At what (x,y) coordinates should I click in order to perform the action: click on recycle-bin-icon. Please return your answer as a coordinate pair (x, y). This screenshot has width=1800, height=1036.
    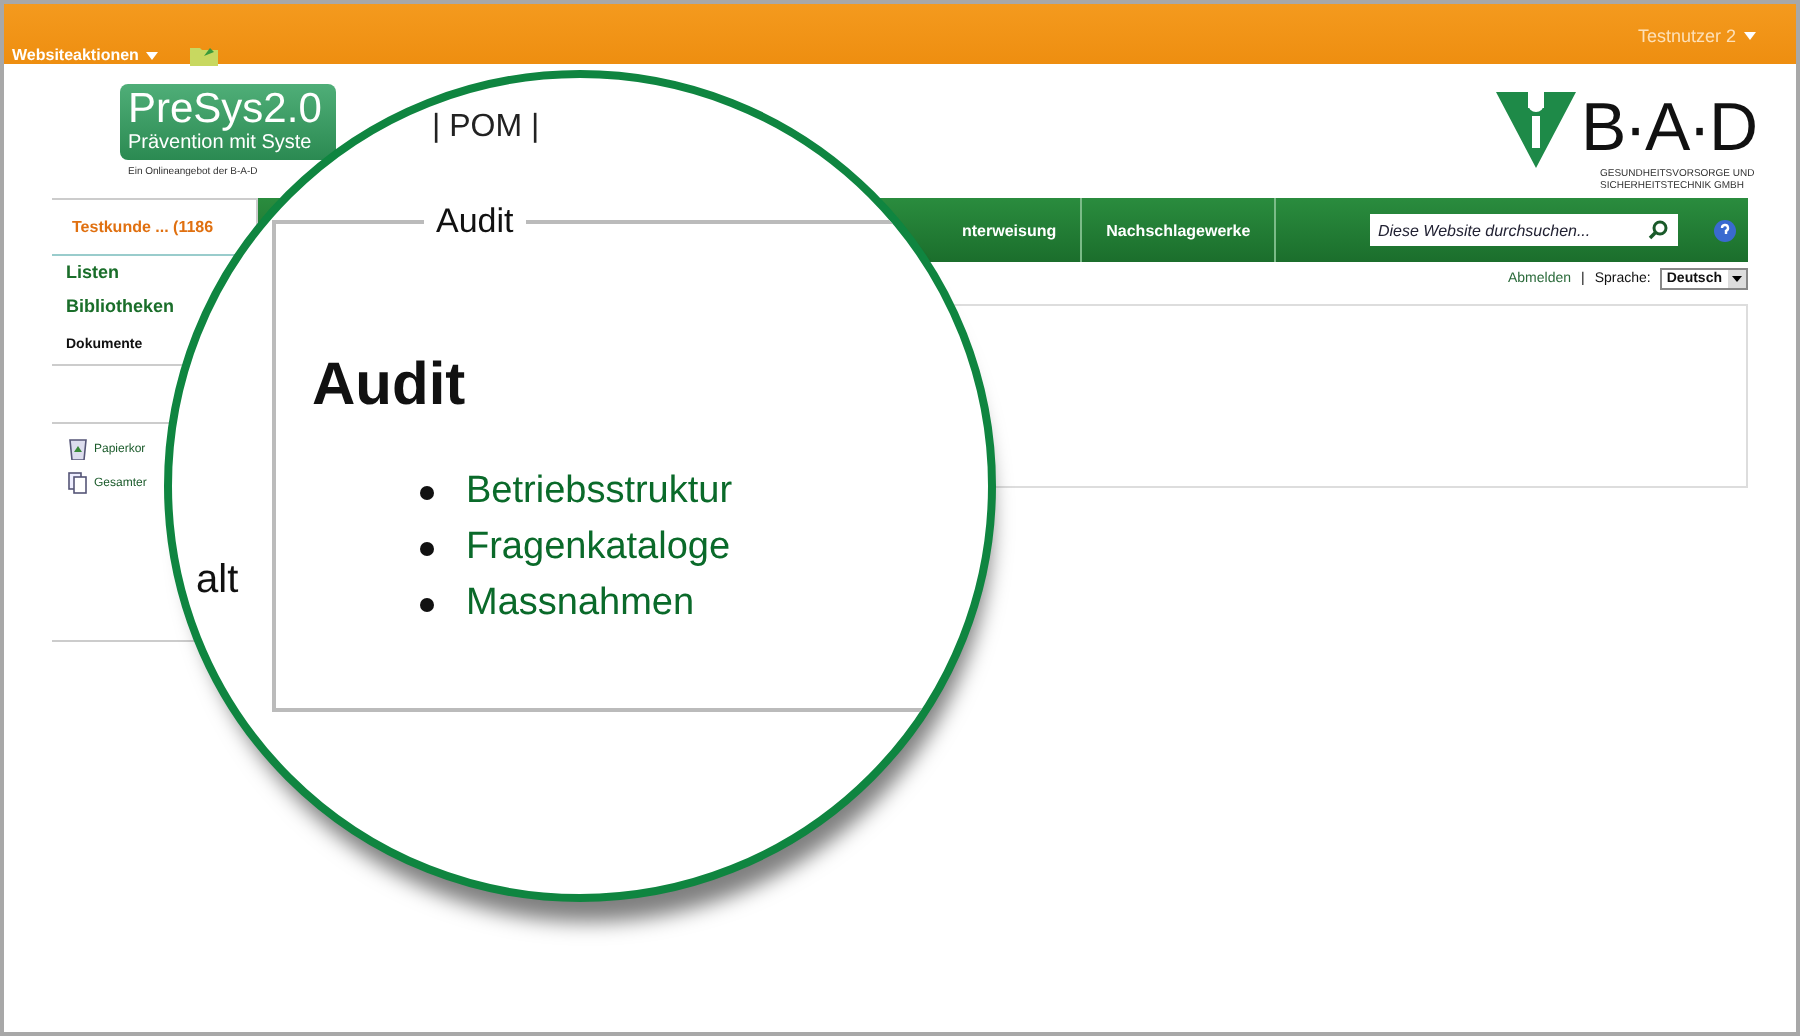
    Looking at the image, I should click on (78, 449).